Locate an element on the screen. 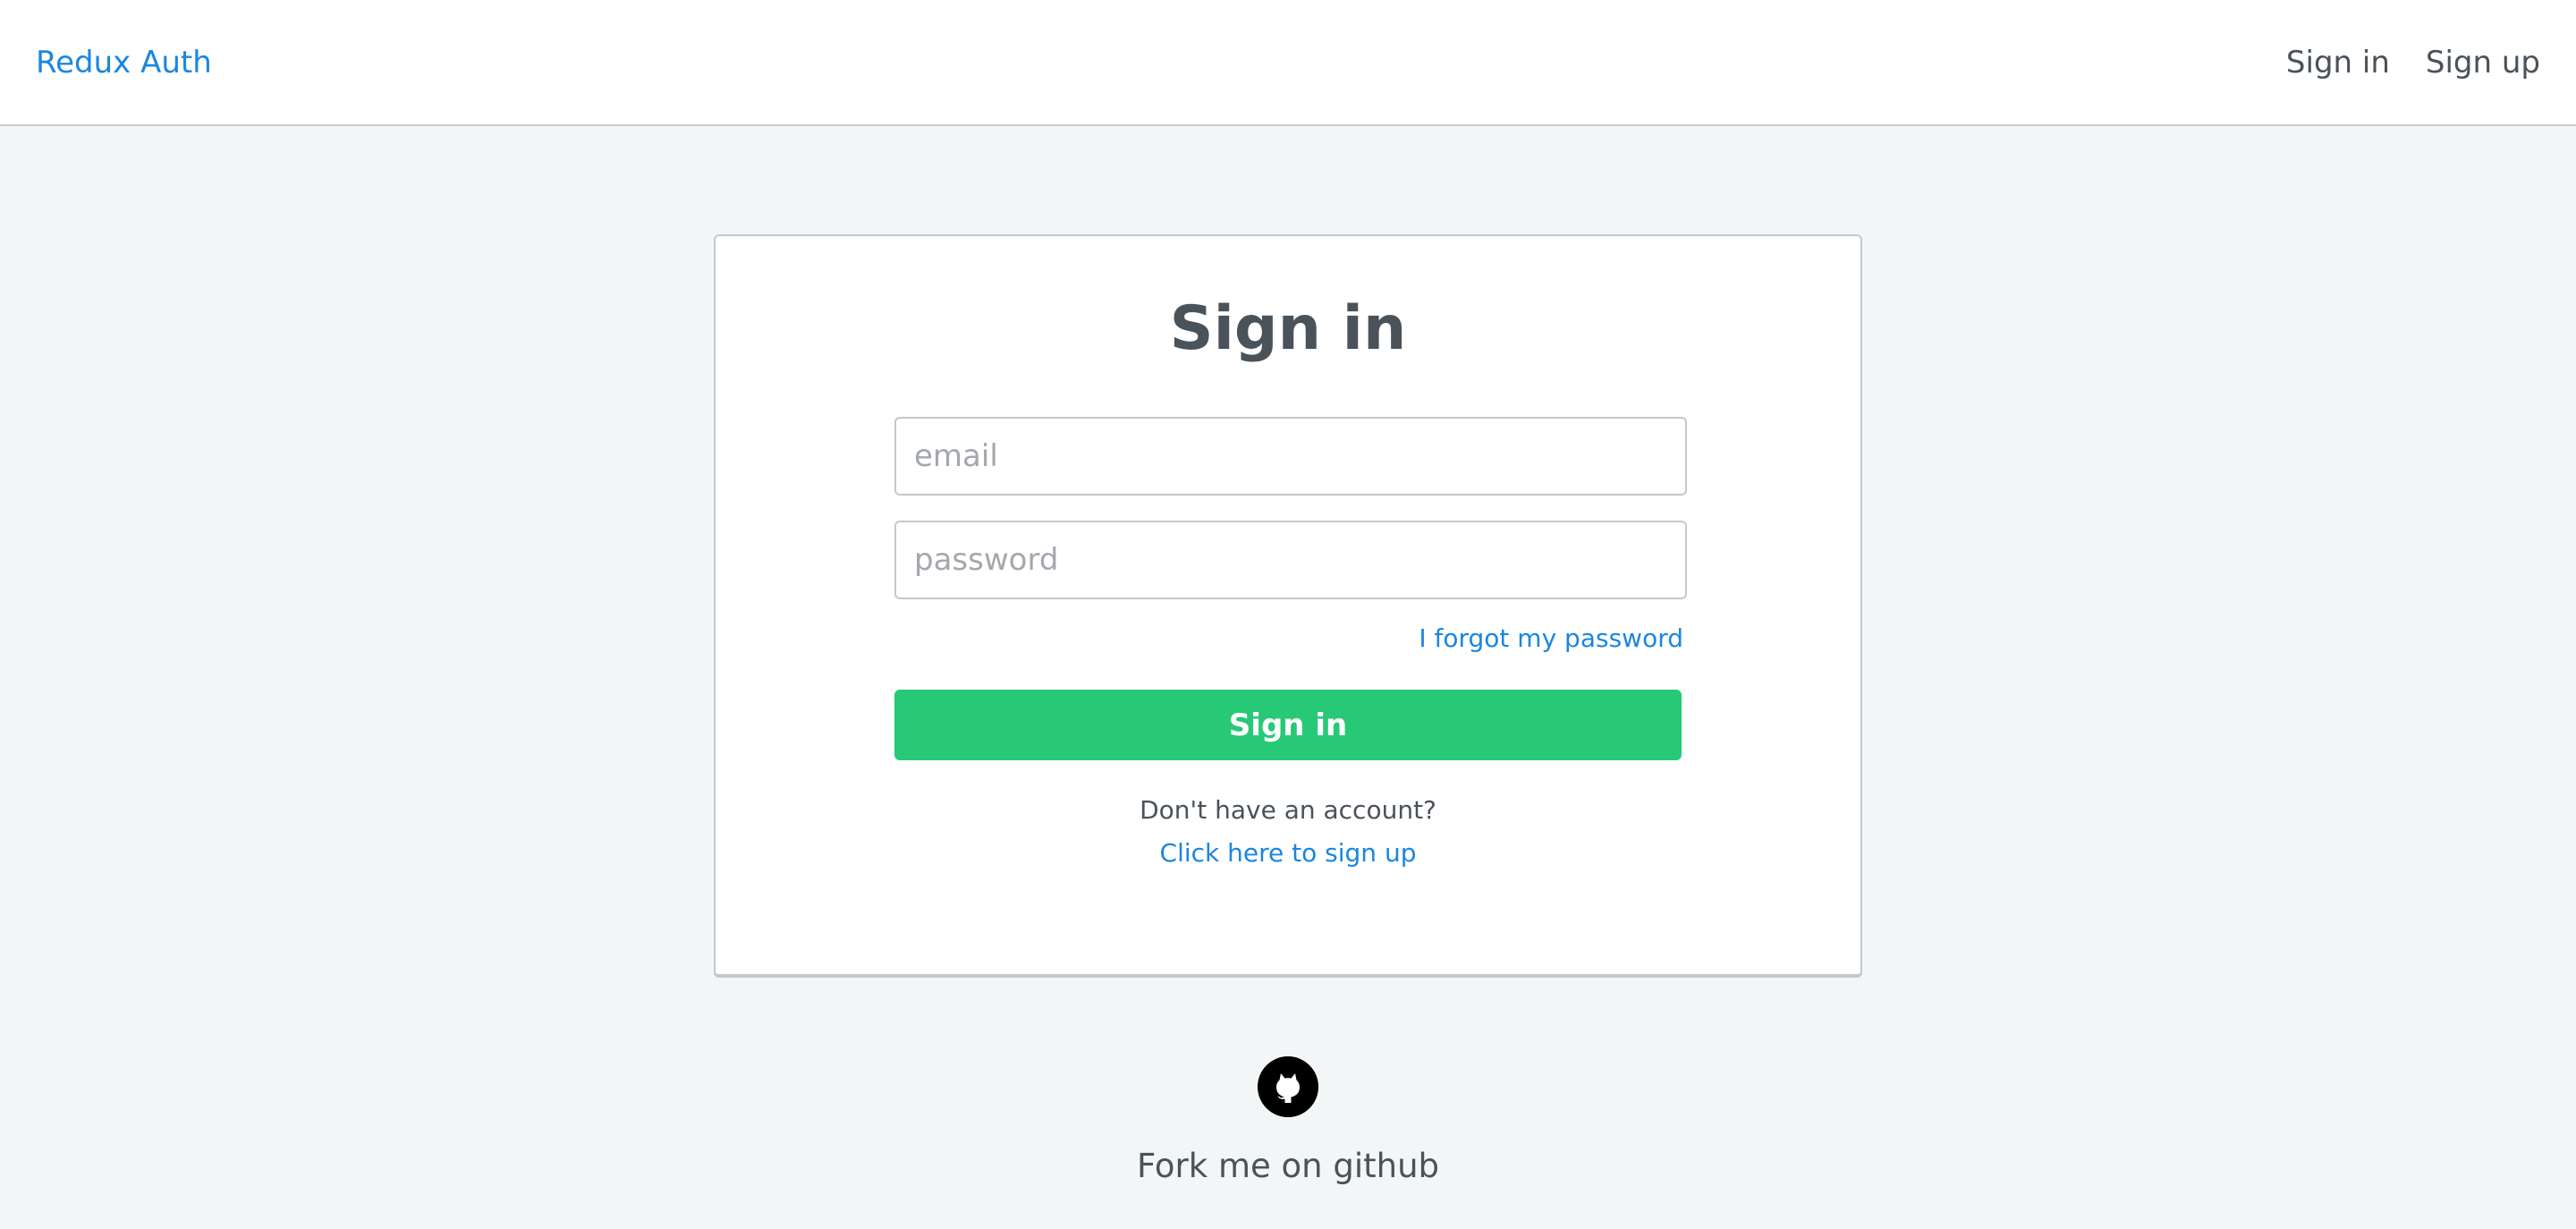 Image resolution: width=2576 pixels, height=1229 pixels. sign-in-button: Sign in is located at coordinates (1288, 725).